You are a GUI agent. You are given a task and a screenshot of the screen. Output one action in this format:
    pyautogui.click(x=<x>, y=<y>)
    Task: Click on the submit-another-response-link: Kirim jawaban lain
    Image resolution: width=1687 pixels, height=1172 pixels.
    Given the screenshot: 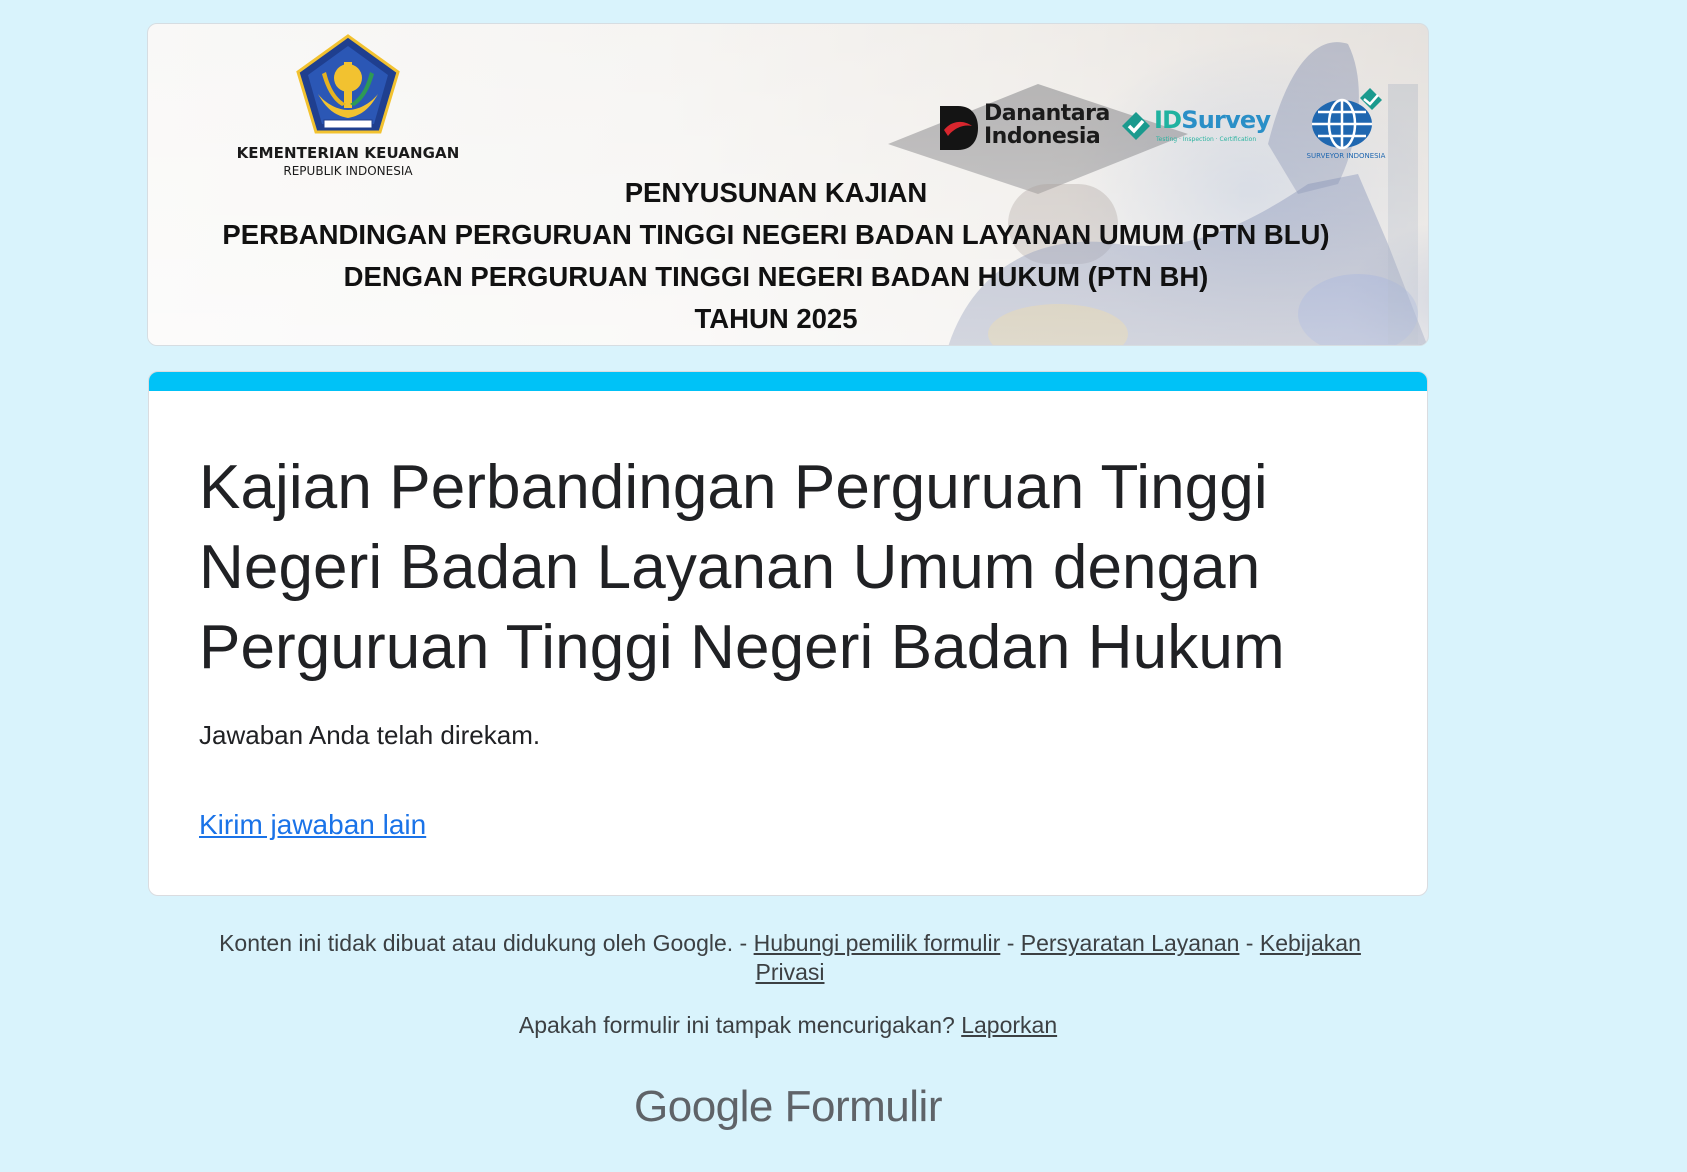 What is the action you would take?
    pyautogui.click(x=312, y=825)
    